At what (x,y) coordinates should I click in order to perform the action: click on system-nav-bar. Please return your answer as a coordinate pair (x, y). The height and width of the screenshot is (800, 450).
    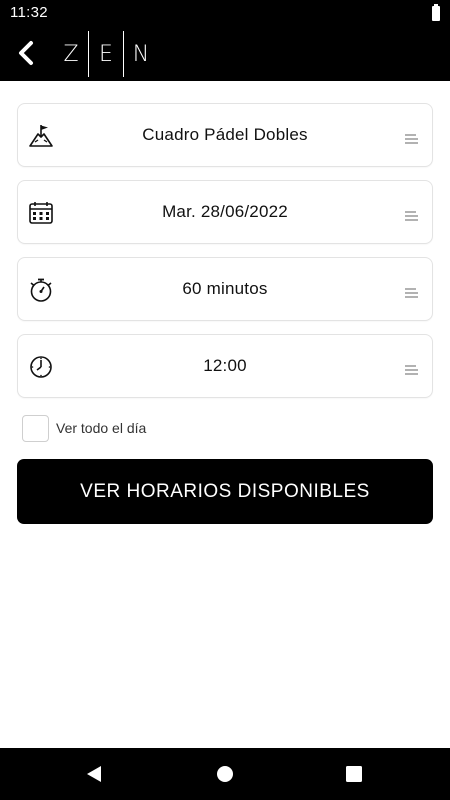
    Looking at the image, I should click on (225, 774).